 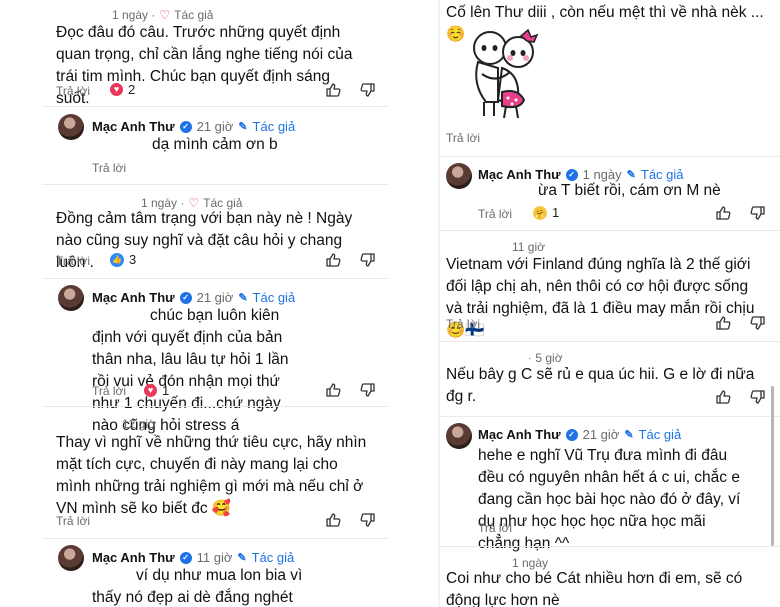 What do you see at coordinates (772, 466) in the screenshot?
I see `scrollbar` at bounding box center [772, 466].